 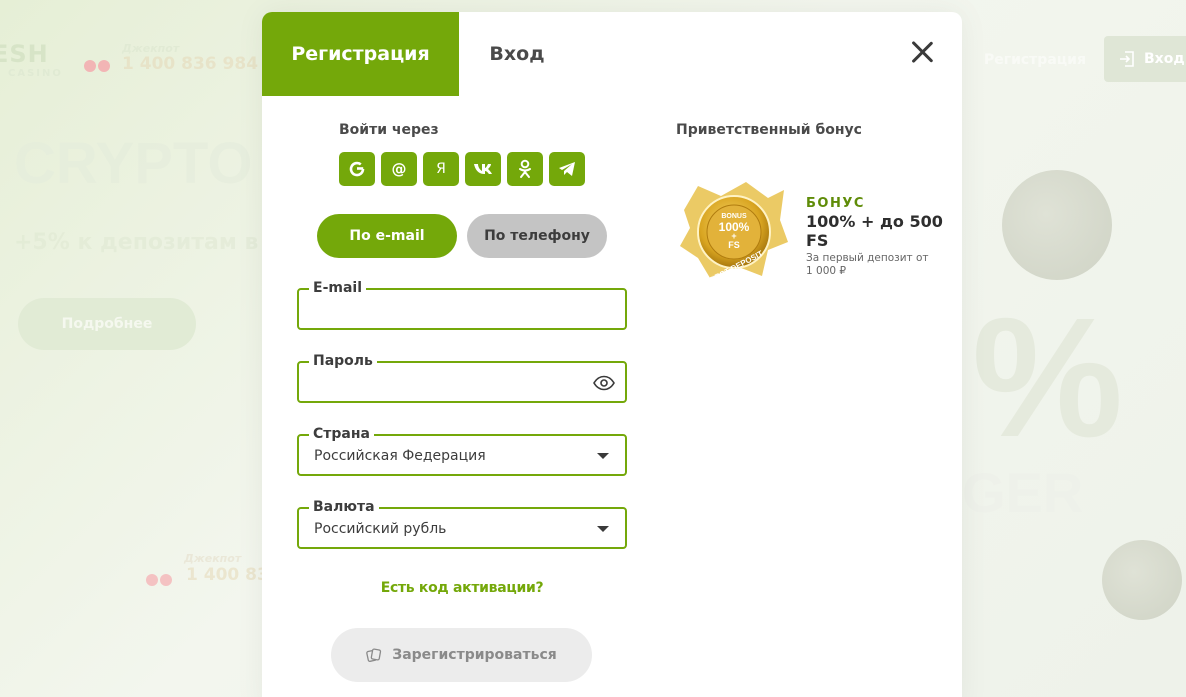 What do you see at coordinates (24, 54) in the screenshot?
I see `bg-logo: ESH` at bounding box center [24, 54].